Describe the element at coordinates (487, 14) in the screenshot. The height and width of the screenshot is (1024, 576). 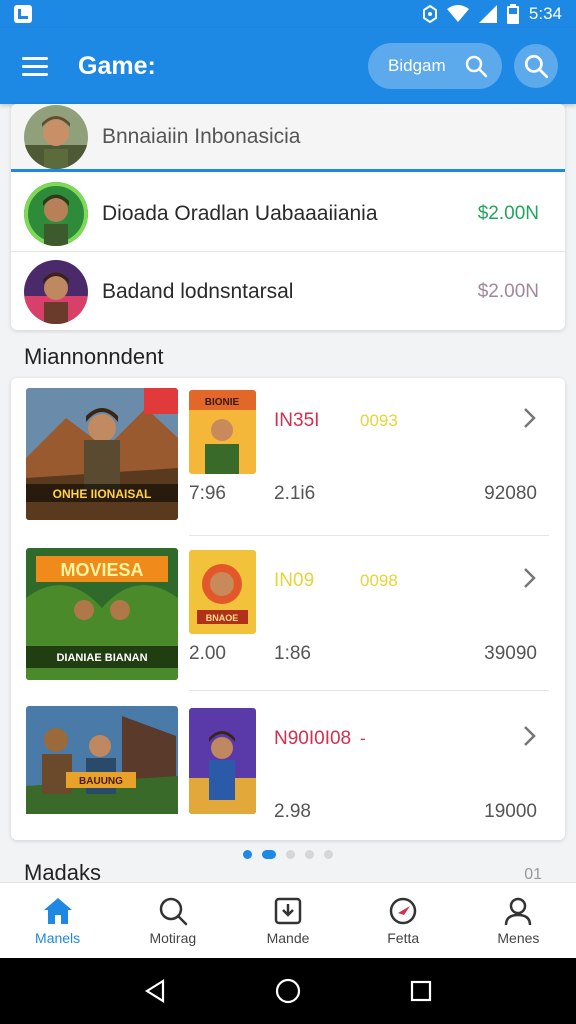
I see `signal-icon` at that location.